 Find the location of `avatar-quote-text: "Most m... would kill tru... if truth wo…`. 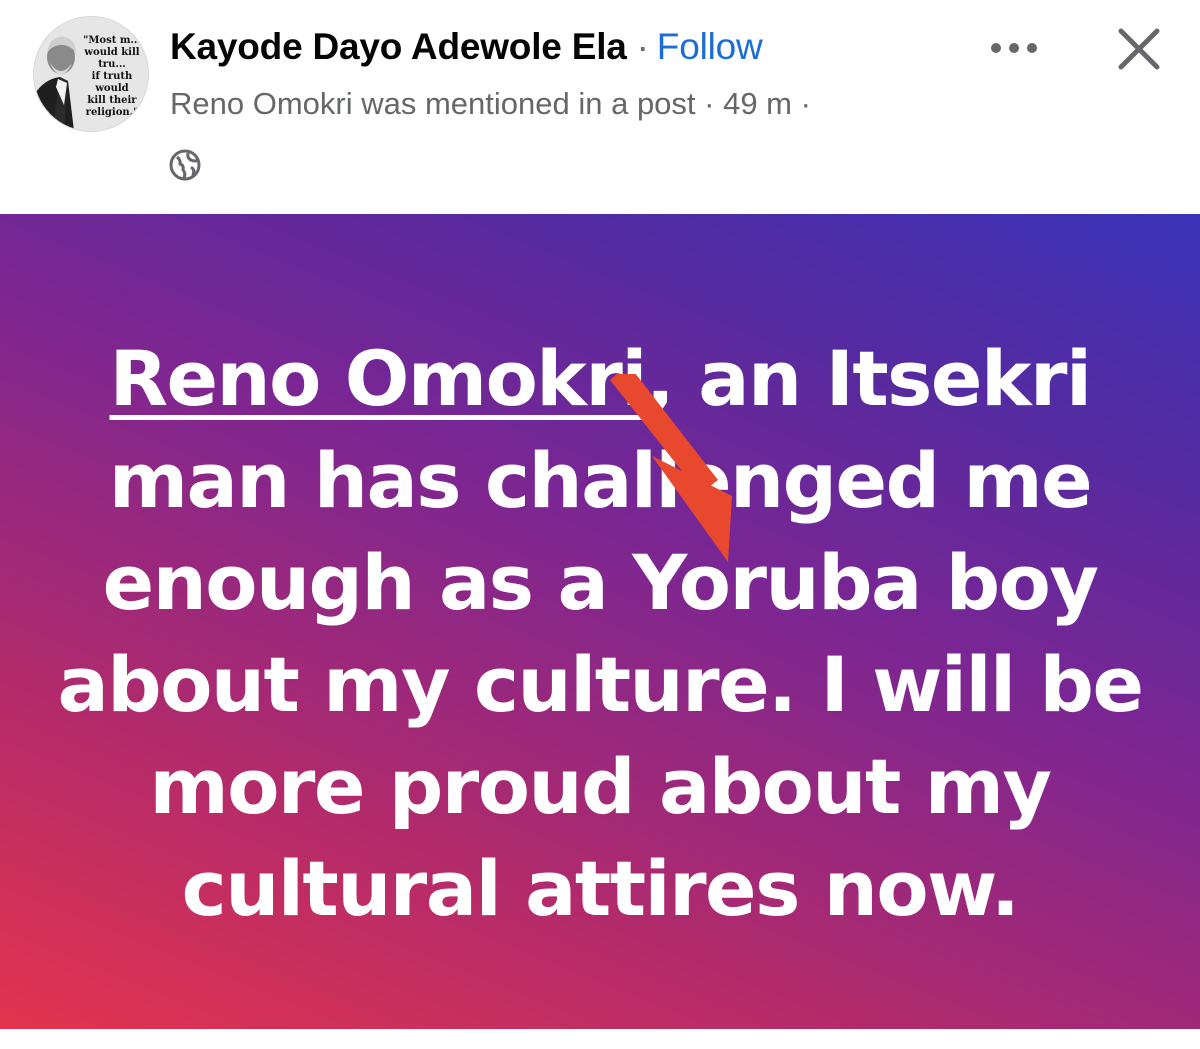

avatar-quote-text: "Most m... would kill tru... if truth wo… is located at coordinates (112, 76).